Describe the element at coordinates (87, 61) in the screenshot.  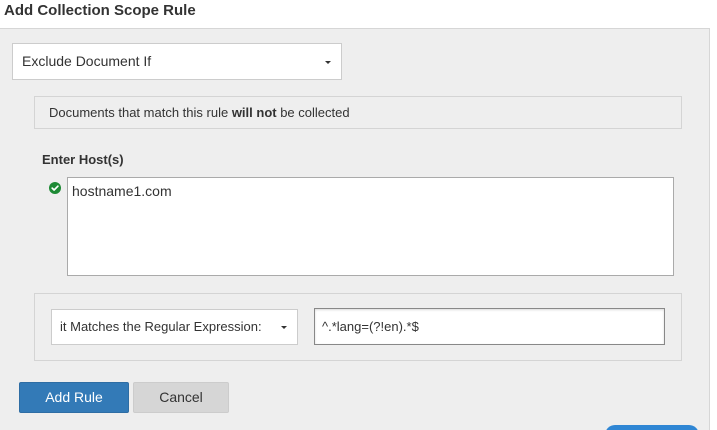
I see `rule-type-selected-value: Exclude Document If` at that location.